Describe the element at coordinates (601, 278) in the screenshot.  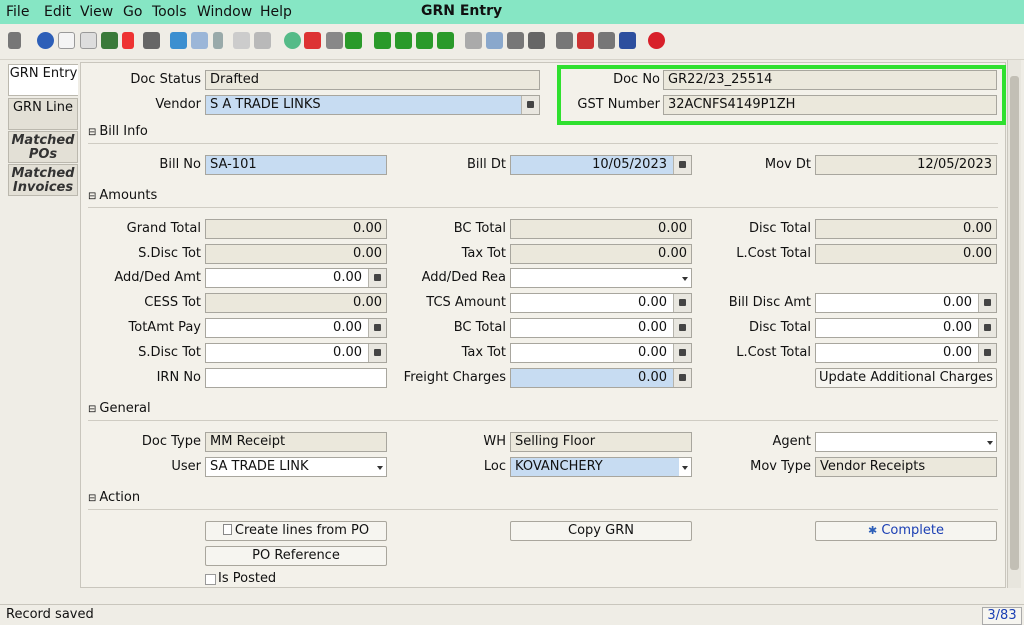
I see `add-ded-rea-select` at that location.